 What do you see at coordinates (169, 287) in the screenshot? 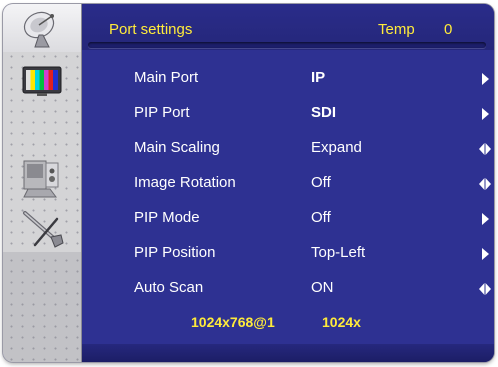
I see `setting-label: Auto Scan` at bounding box center [169, 287].